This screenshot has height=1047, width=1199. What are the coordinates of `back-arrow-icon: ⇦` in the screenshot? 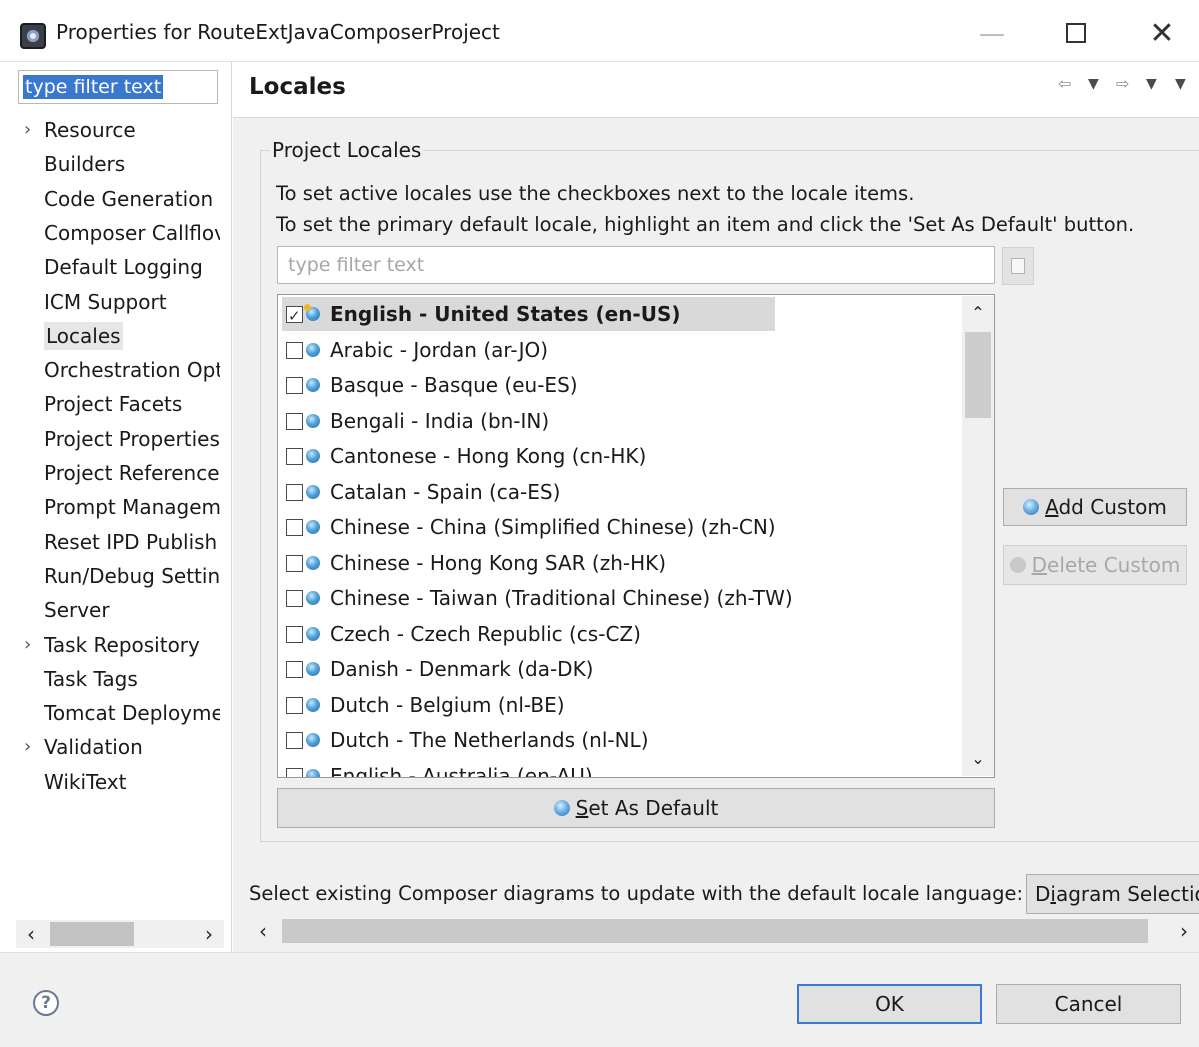 It's located at (1064, 83).